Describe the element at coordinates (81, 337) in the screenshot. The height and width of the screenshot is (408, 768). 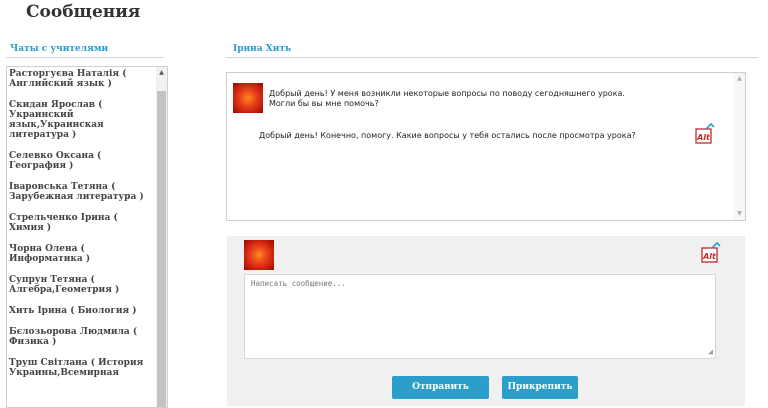
I see `contact-item: Бєлозьорова Людмила ( Физика )` at that location.